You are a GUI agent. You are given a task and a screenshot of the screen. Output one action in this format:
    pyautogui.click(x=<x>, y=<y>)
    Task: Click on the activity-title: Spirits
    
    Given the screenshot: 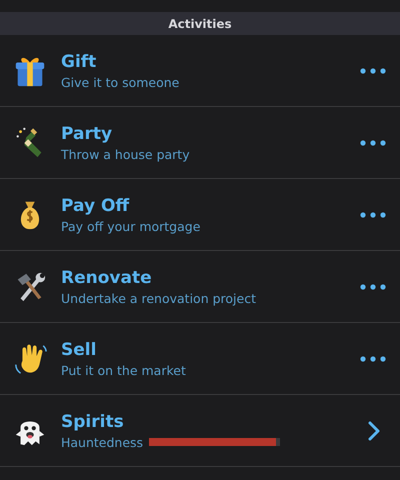 What is the action you would take?
    pyautogui.click(x=92, y=422)
    